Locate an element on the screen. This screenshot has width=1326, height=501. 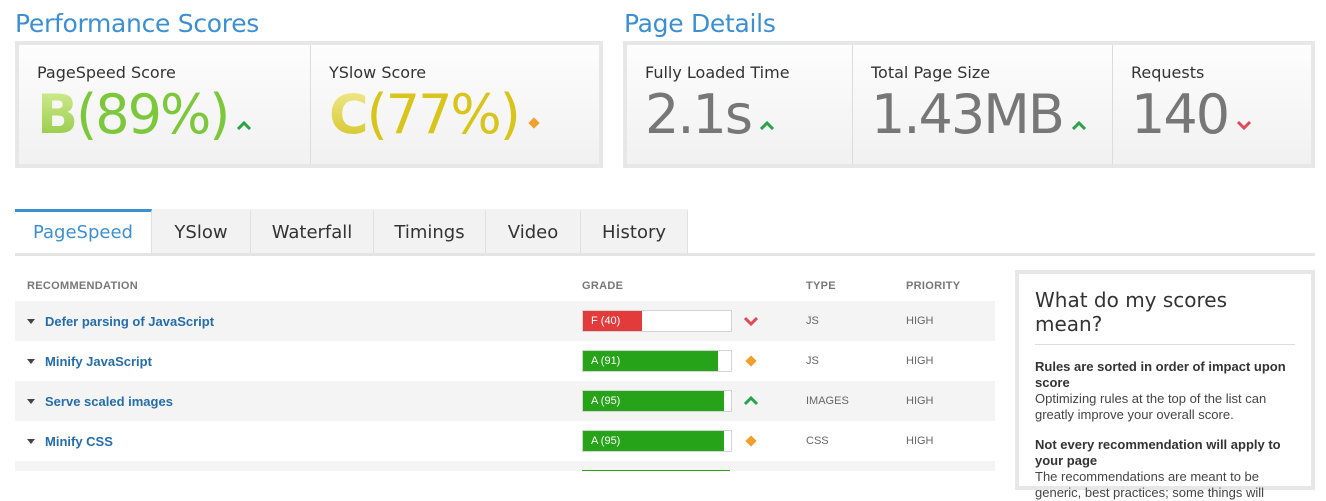
table-row: Minify CSS A (95) CSS HIGH is located at coordinates (505, 441).